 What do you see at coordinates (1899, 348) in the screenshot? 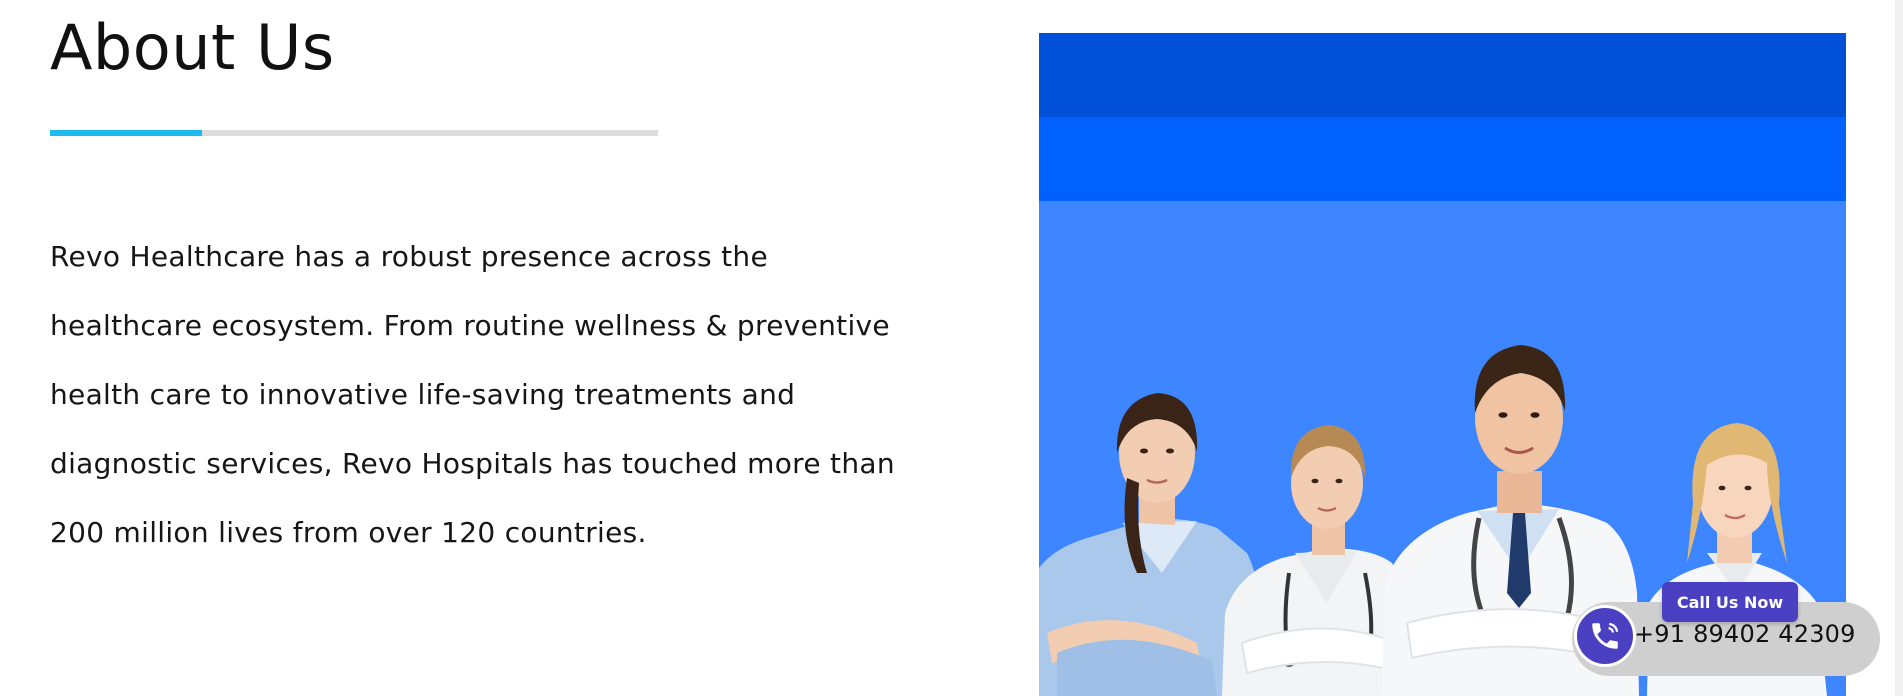
I see `page-scrollbar-gutter` at bounding box center [1899, 348].